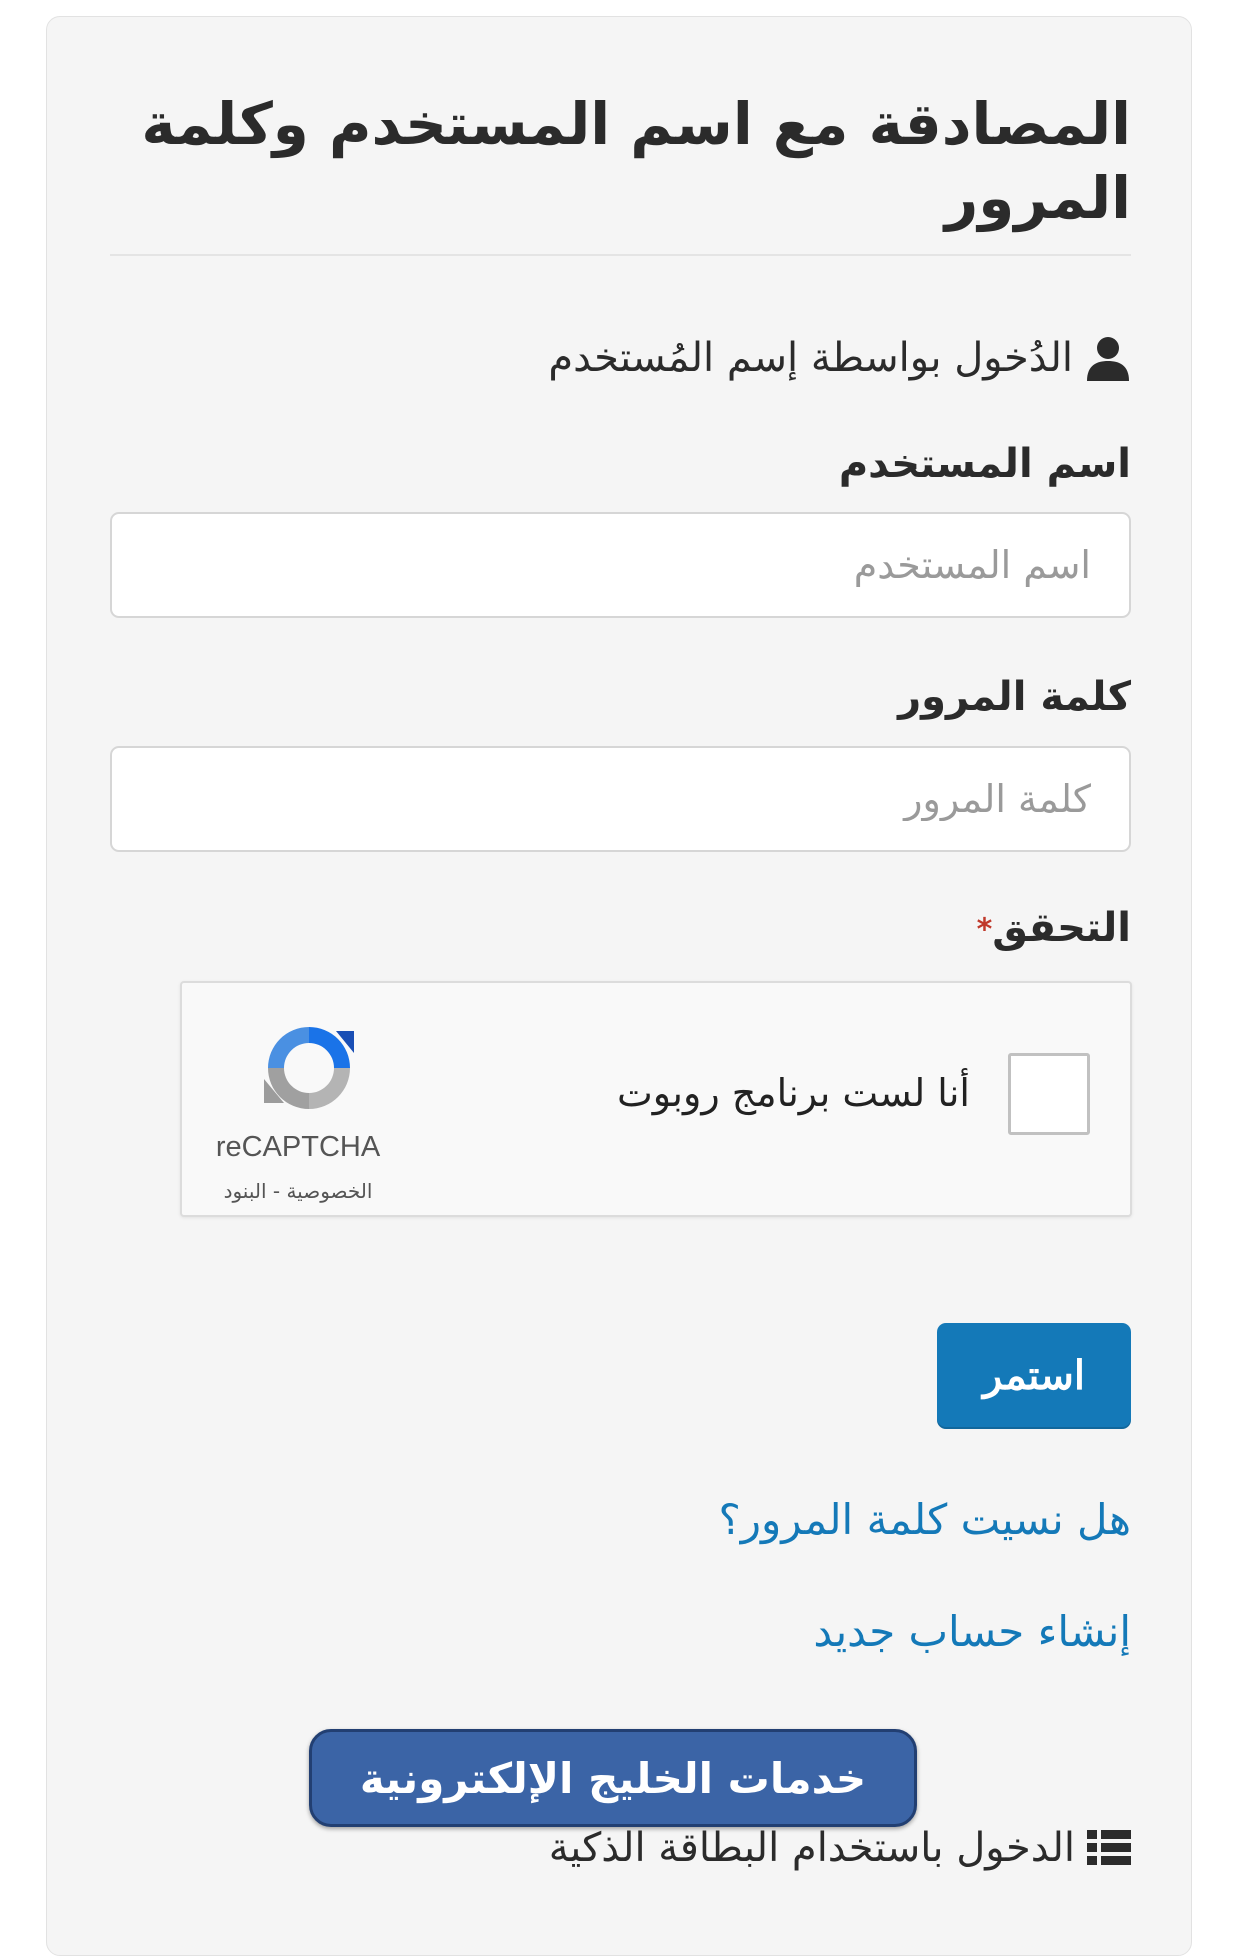 The height and width of the screenshot is (1956, 1239). What do you see at coordinates (811, 1848) in the screenshot?
I see `smart-card-login-text: الدخول باستخدام البطاقة الذكية` at bounding box center [811, 1848].